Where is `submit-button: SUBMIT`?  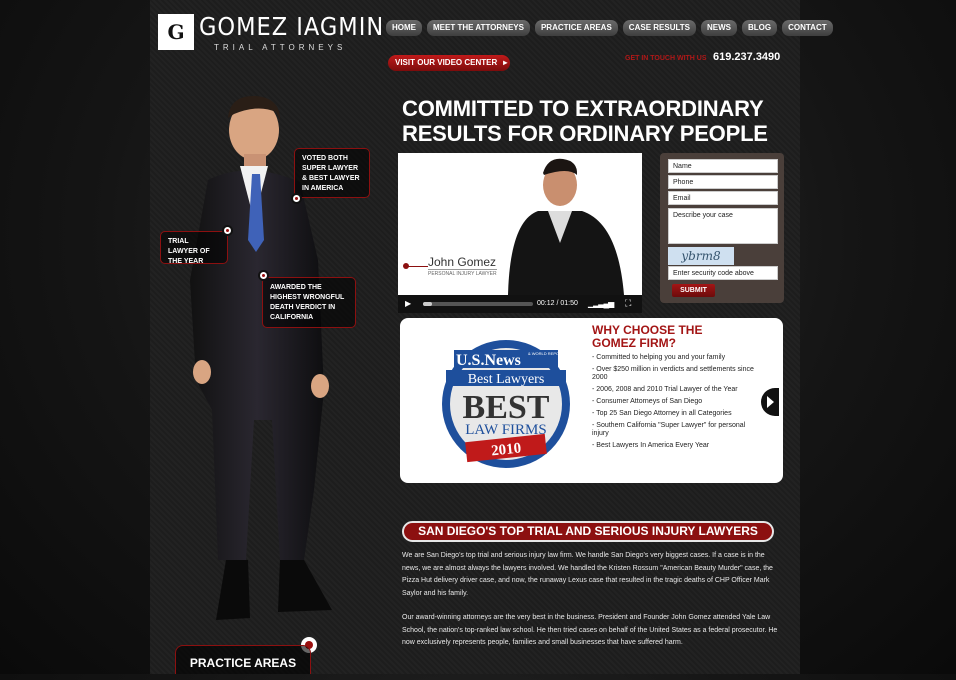 submit-button: SUBMIT is located at coordinates (693, 290).